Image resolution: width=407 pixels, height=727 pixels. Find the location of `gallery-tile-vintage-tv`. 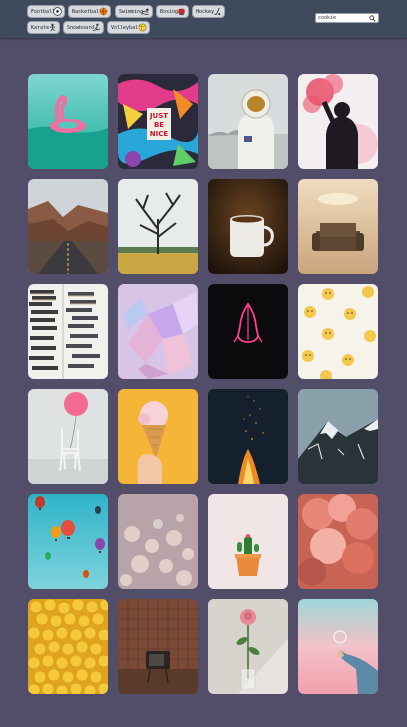

gallery-tile-vintage-tv is located at coordinates (158, 646).